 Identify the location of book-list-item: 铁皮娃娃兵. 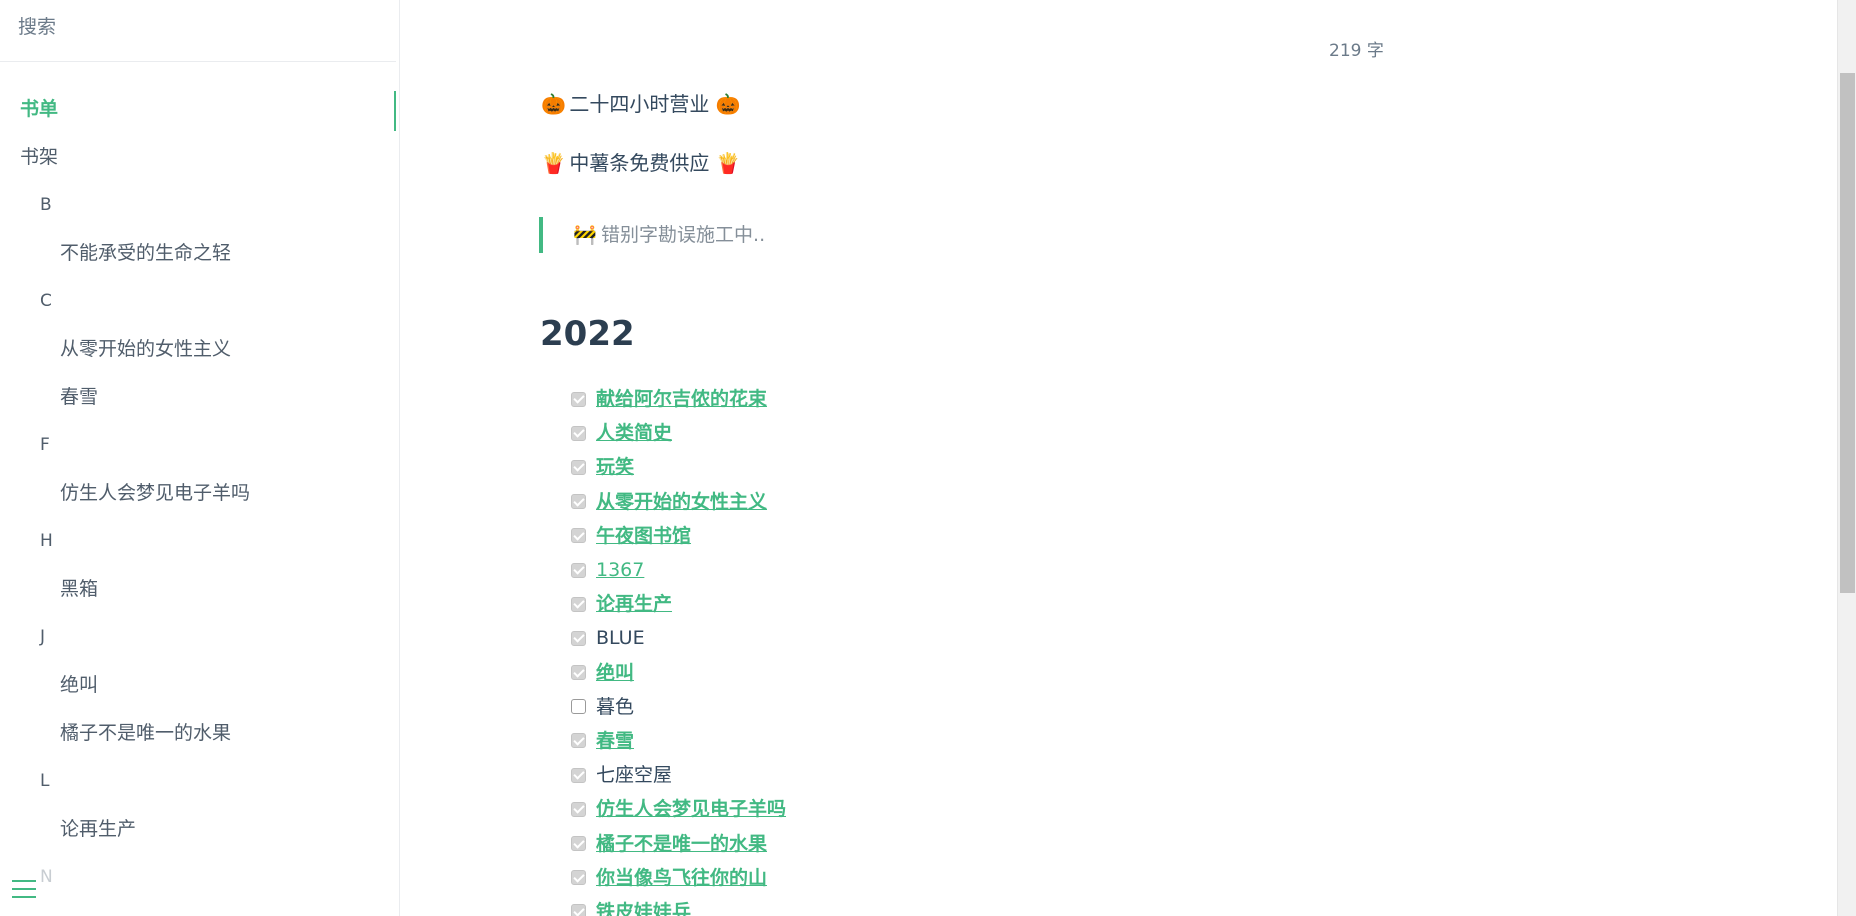
(678, 905).